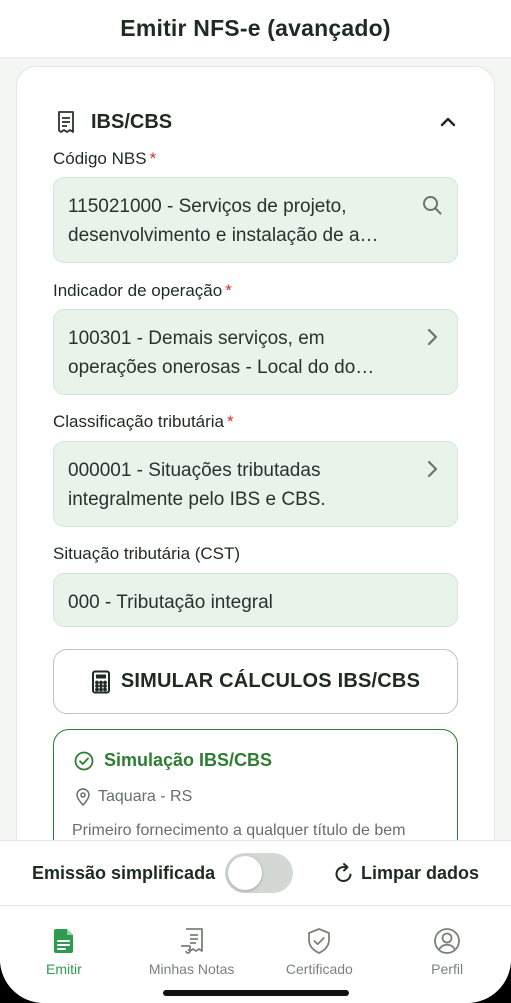  What do you see at coordinates (124, 872) in the screenshot?
I see `simplified-emission-label: Emissão simplificada` at bounding box center [124, 872].